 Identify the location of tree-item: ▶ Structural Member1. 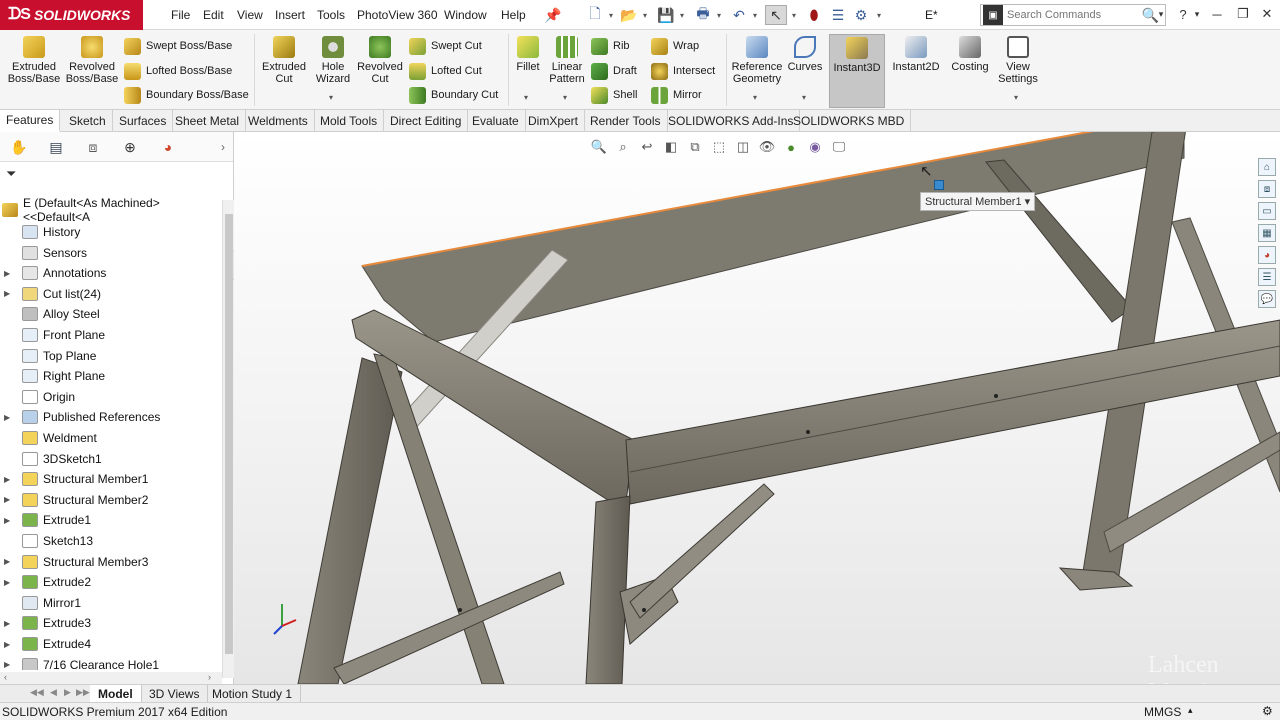
(111, 479).